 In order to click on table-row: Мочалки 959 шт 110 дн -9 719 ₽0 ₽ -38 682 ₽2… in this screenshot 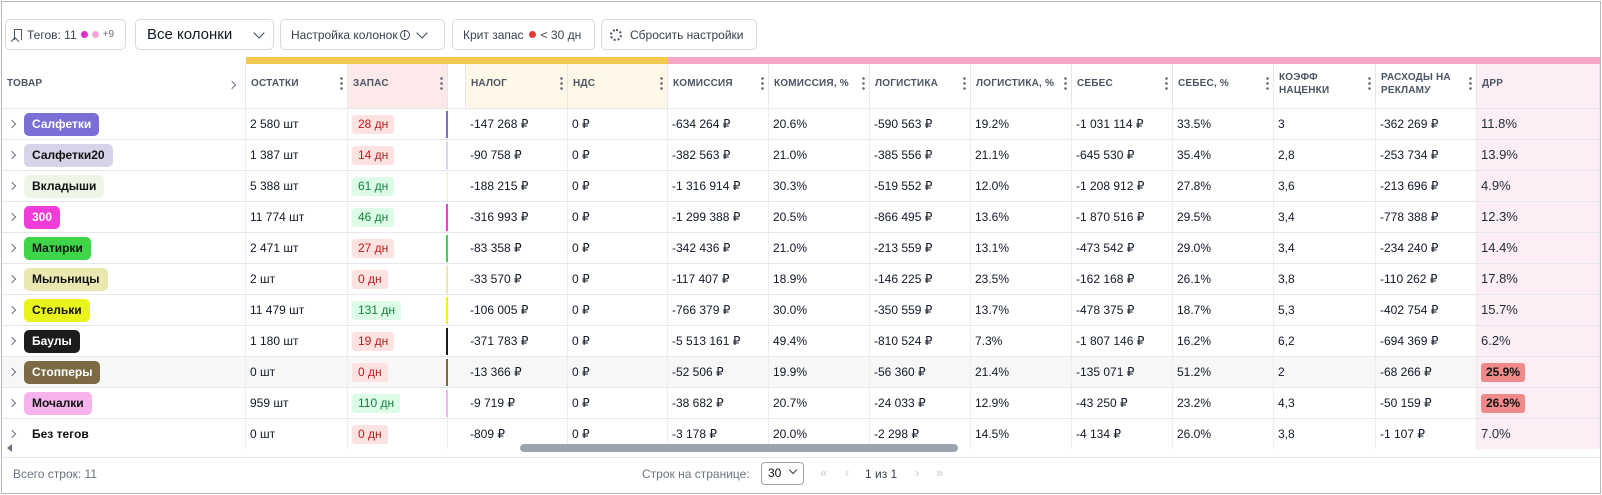, I will do `click(801, 402)`.